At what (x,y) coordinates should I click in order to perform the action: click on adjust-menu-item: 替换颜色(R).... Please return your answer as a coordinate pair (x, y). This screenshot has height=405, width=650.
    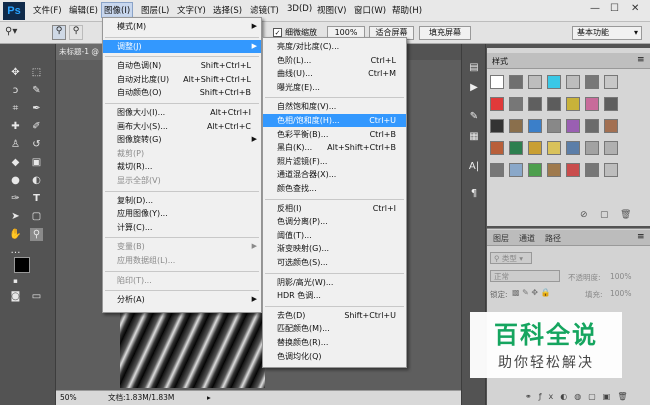
    Looking at the image, I should click on (334, 342).